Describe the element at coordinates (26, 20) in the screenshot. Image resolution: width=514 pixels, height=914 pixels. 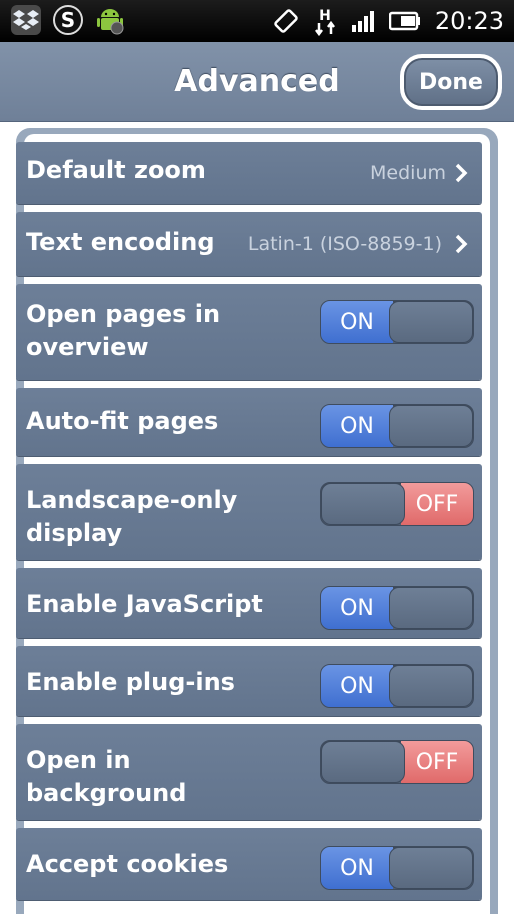
I see `dropbox-icon` at that location.